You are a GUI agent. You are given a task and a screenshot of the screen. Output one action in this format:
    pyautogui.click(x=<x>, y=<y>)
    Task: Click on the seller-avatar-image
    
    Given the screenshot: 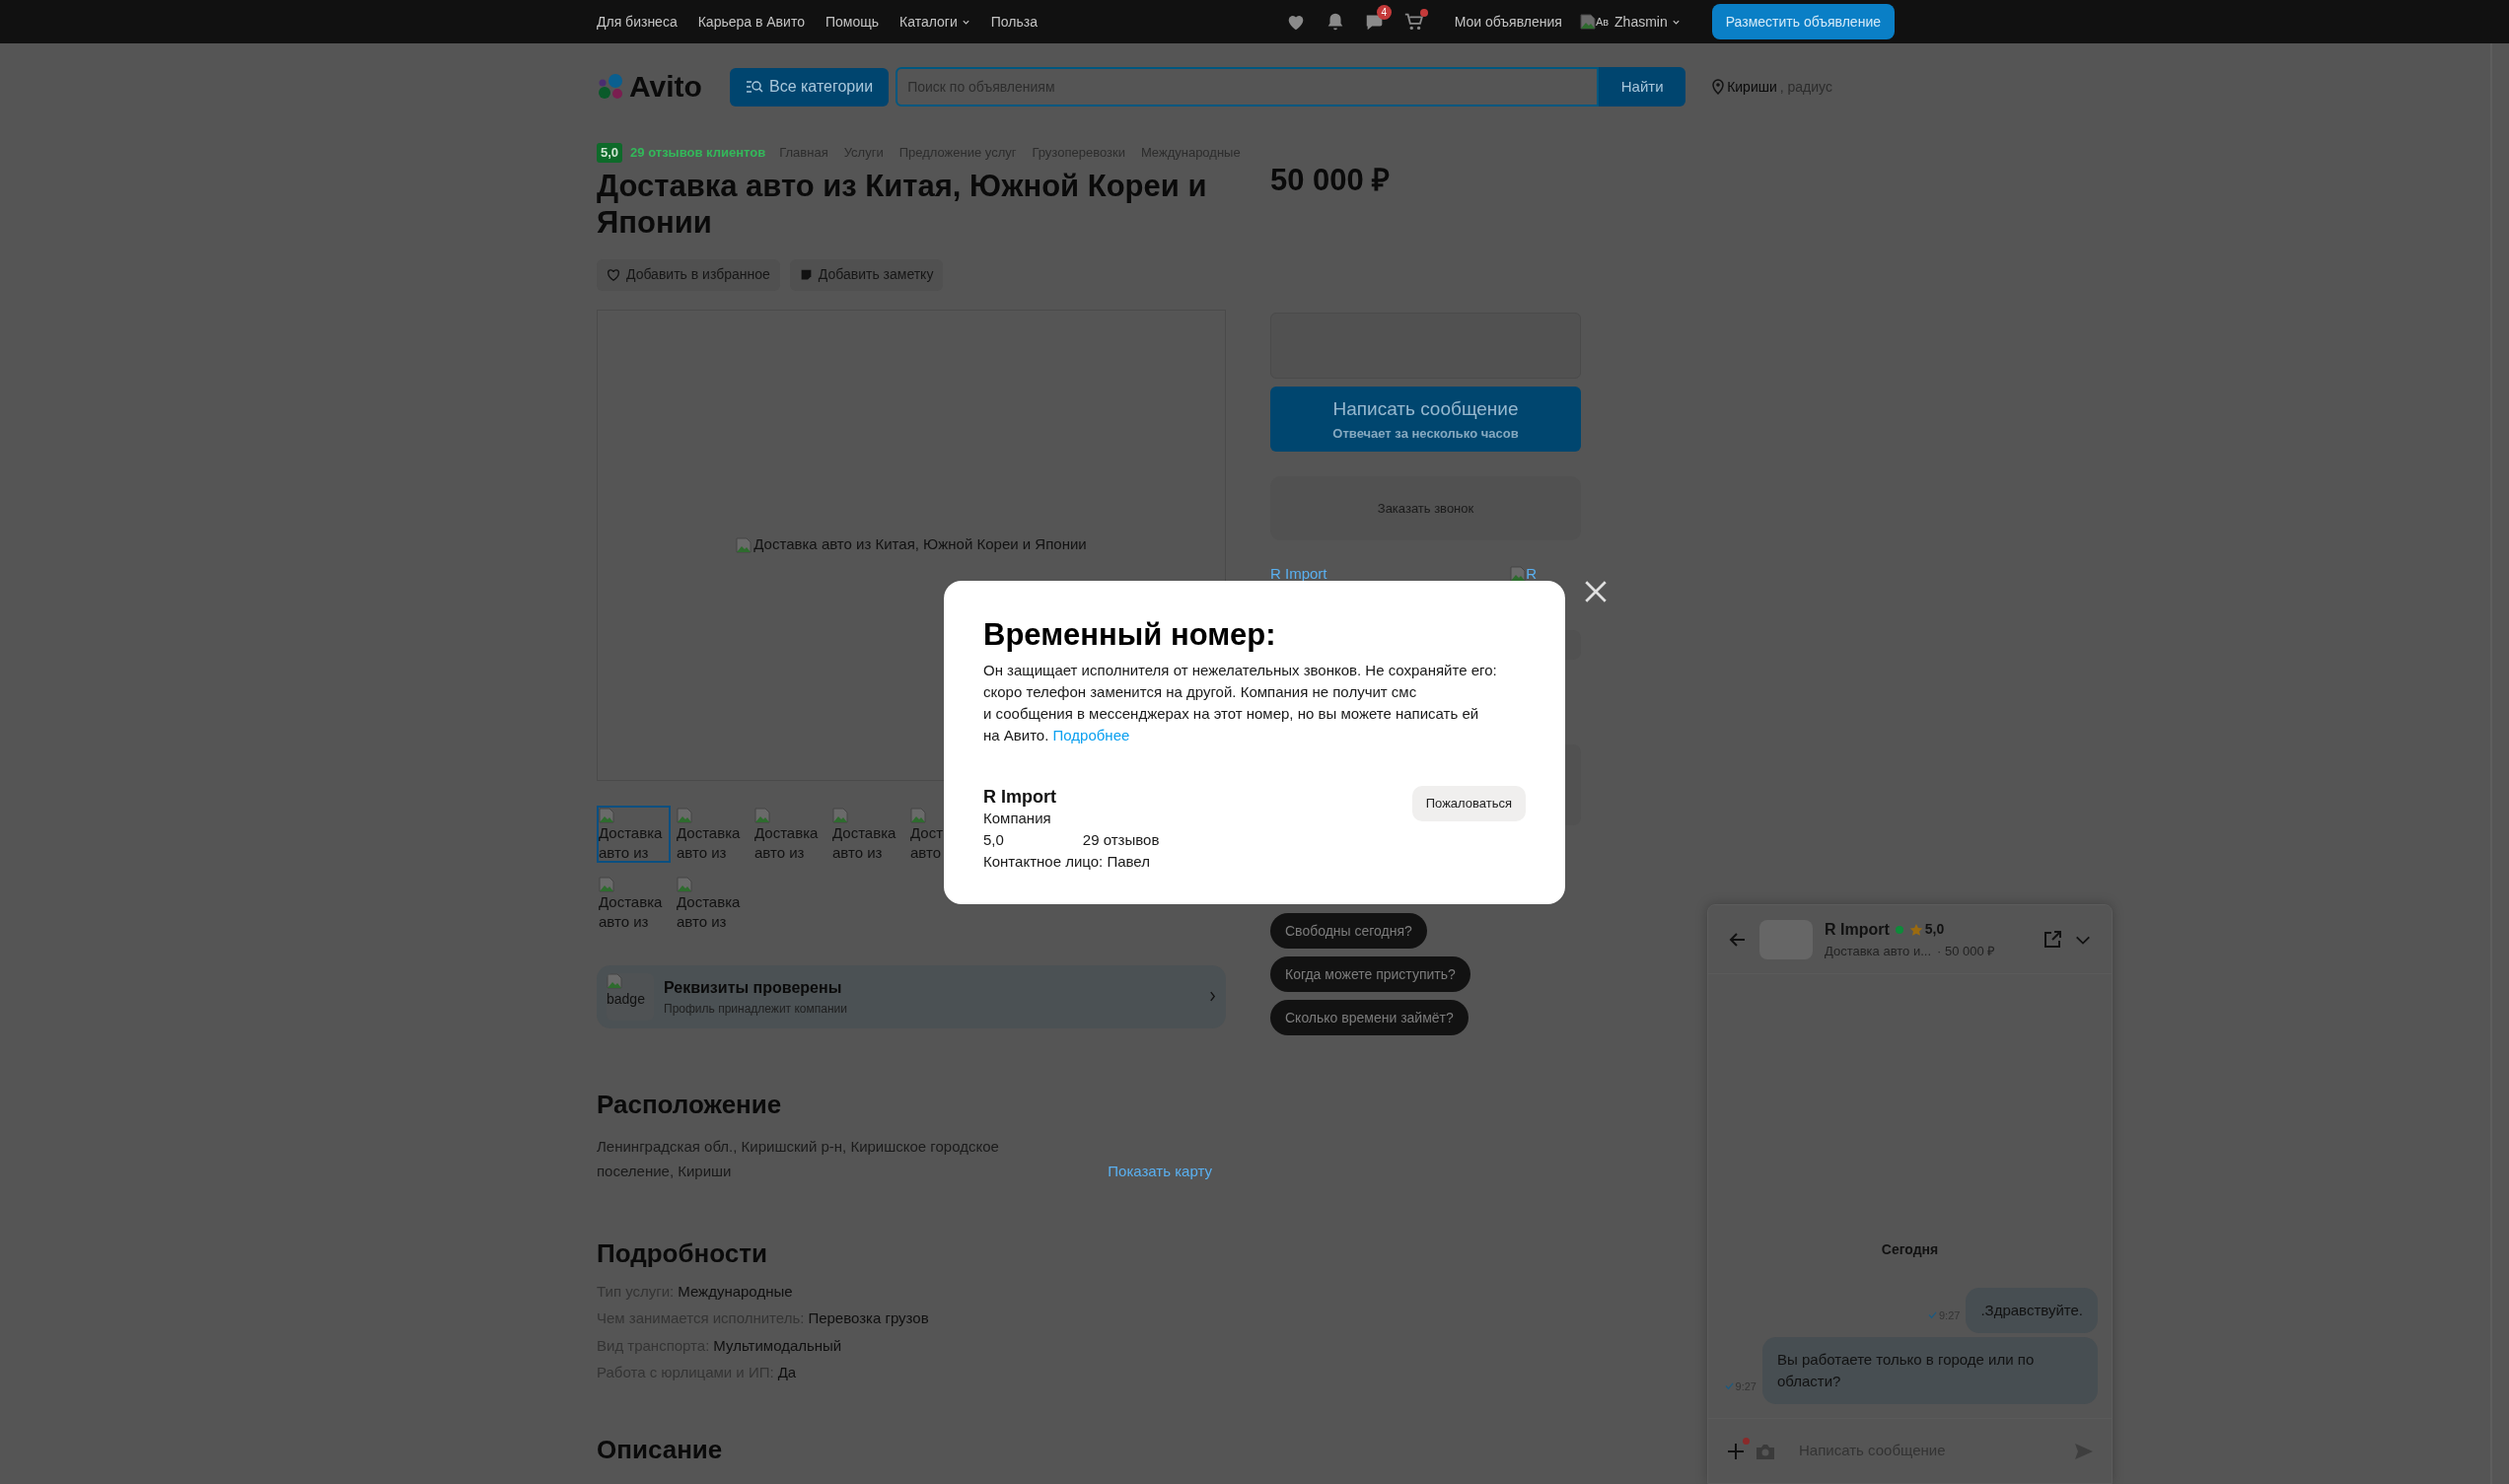 What is the action you would take?
    pyautogui.click(x=1519, y=574)
    